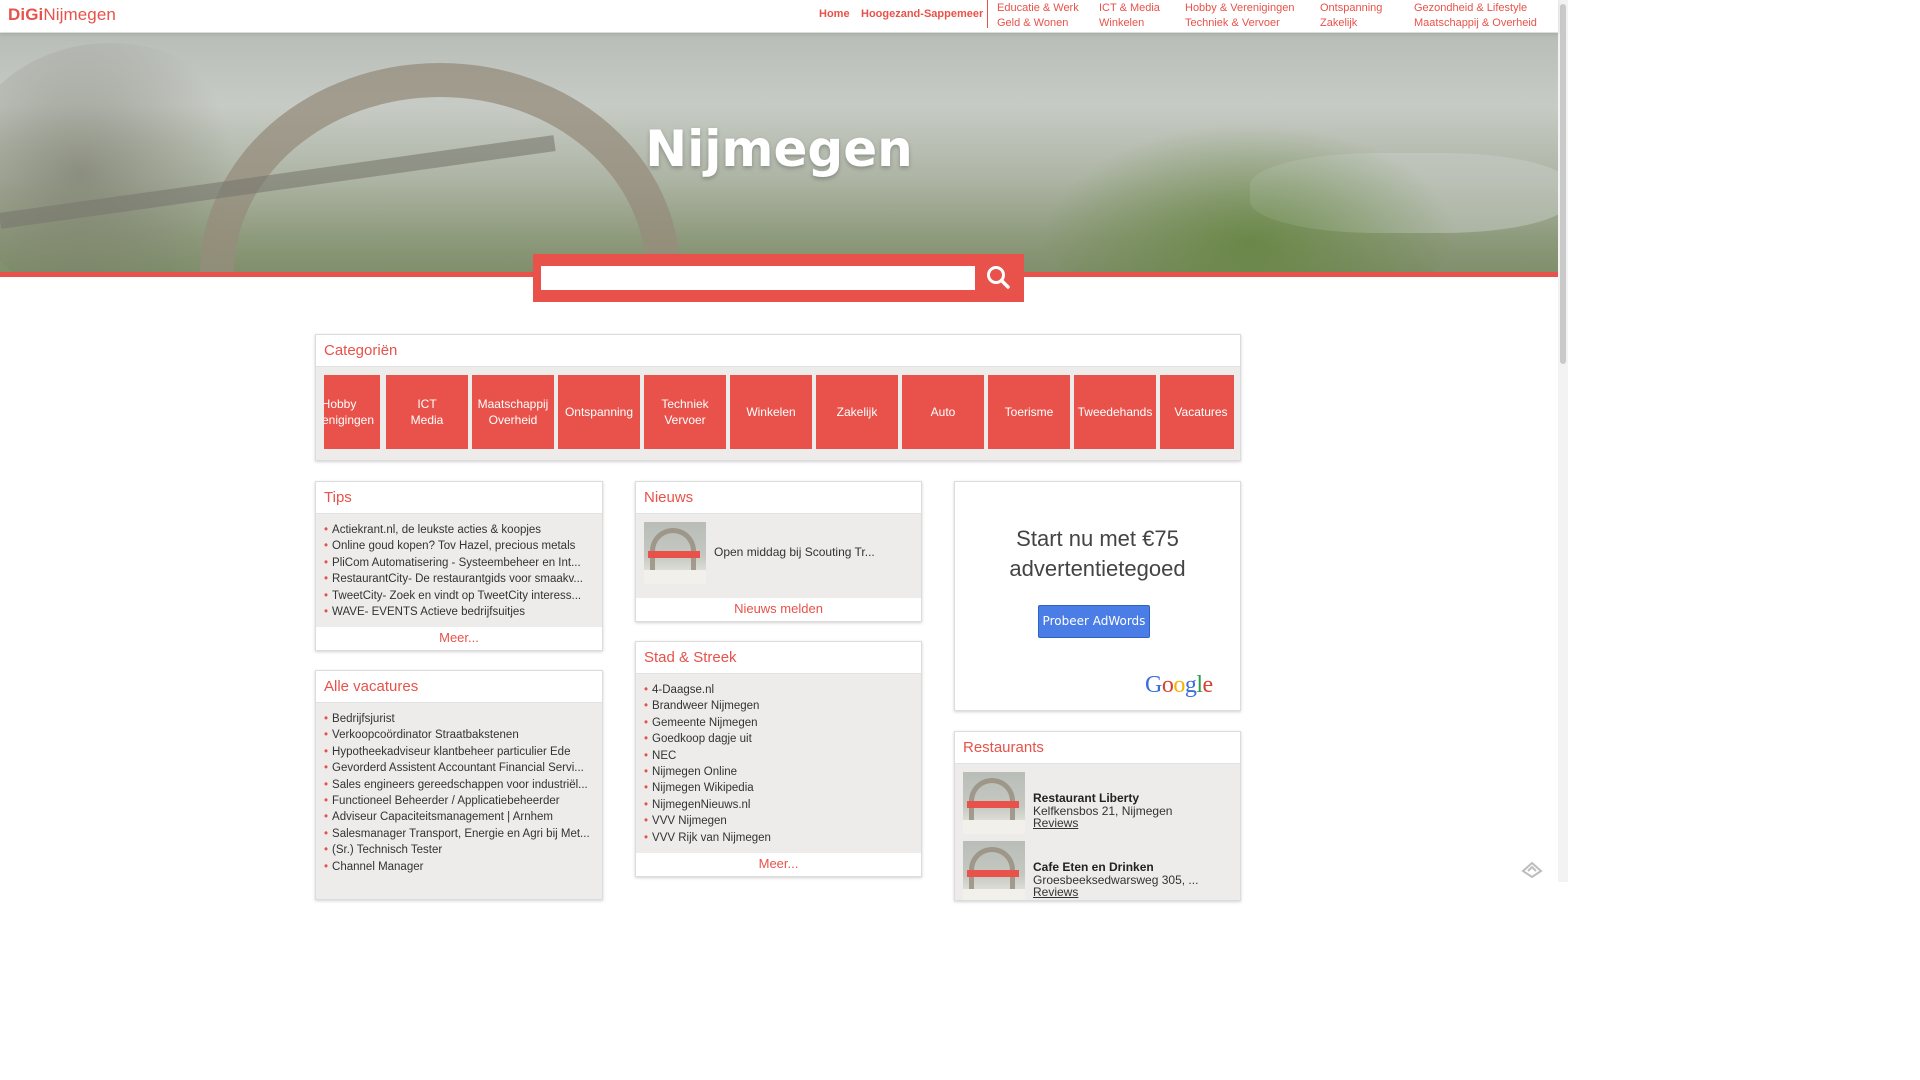  What do you see at coordinates (1038, 23) in the screenshot?
I see `nav-link-geld: Geld & Wonen` at bounding box center [1038, 23].